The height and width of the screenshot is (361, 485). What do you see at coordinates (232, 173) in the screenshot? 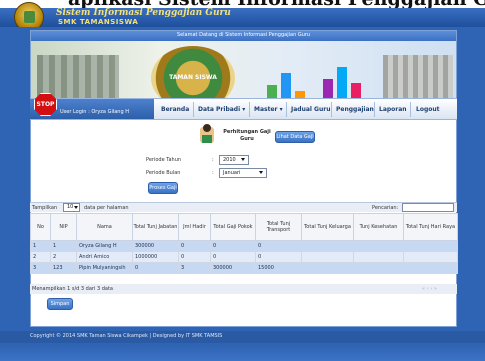
I see `periode-bulan-value: Januari` at bounding box center [232, 173].